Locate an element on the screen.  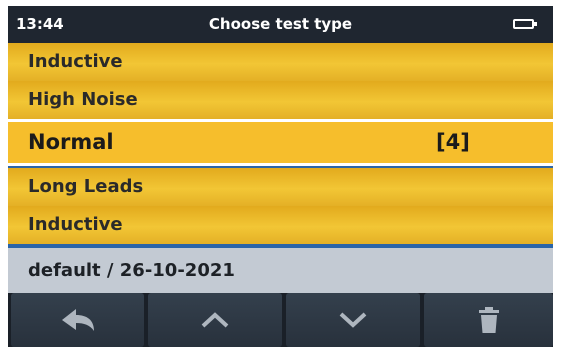
list-item-high-noise: High Noise is located at coordinates (280, 100).